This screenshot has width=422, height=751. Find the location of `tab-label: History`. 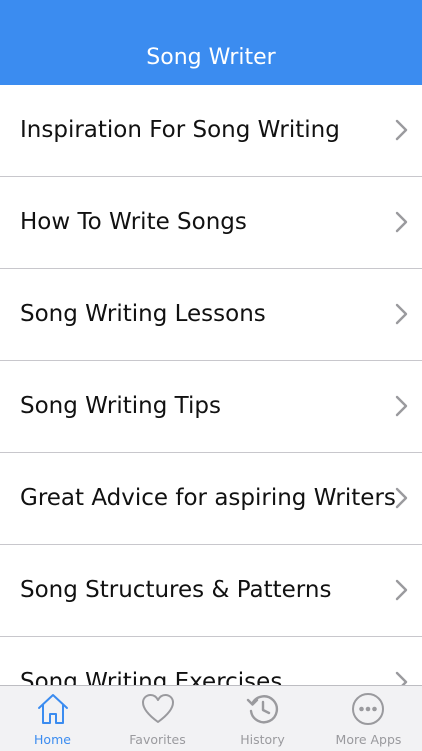

tab-label: History is located at coordinates (262, 739).